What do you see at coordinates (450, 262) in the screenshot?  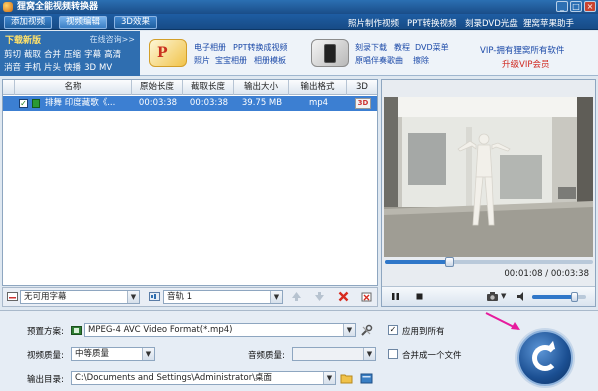 I see `seek-handle` at bounding box center [450, 262].